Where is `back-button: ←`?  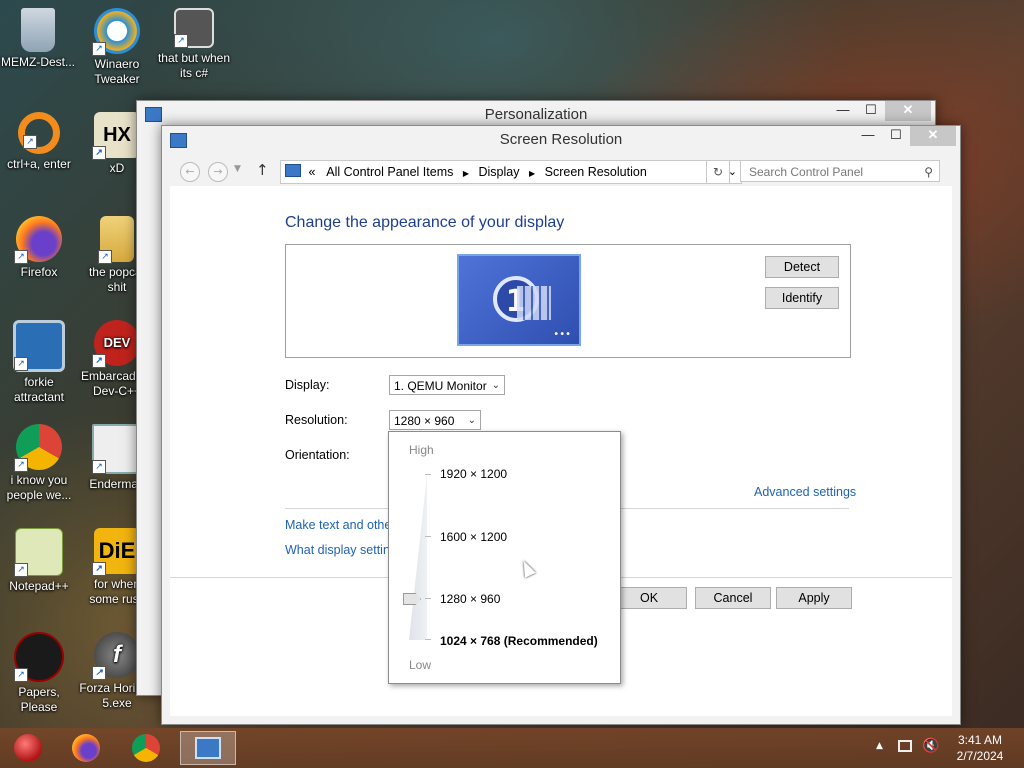 back-button: ← is located at coordinates (190, 172).